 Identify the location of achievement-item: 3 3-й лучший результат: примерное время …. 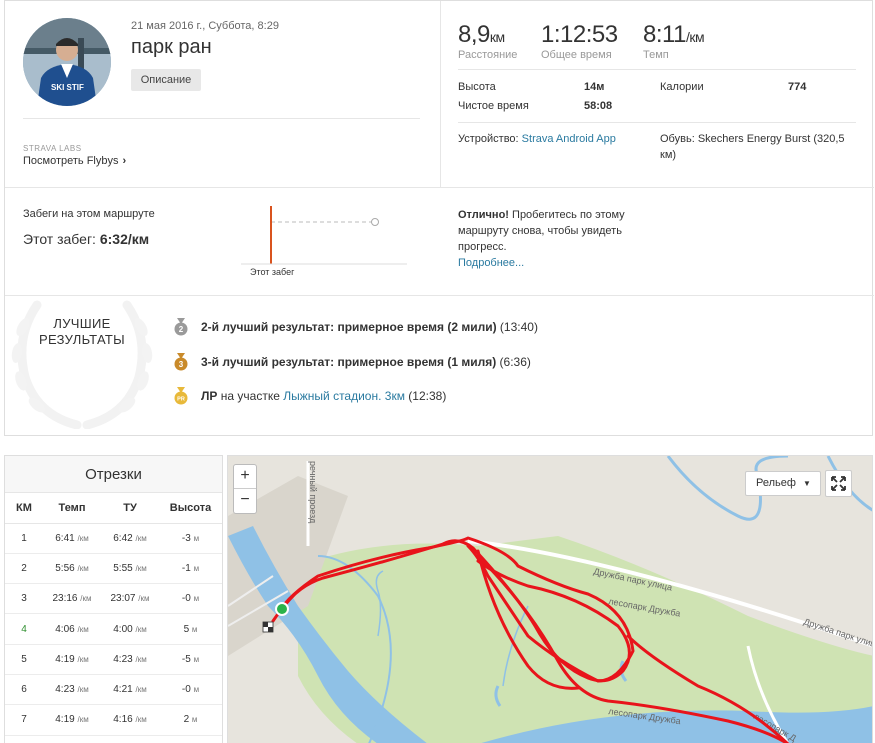
(352, 362).